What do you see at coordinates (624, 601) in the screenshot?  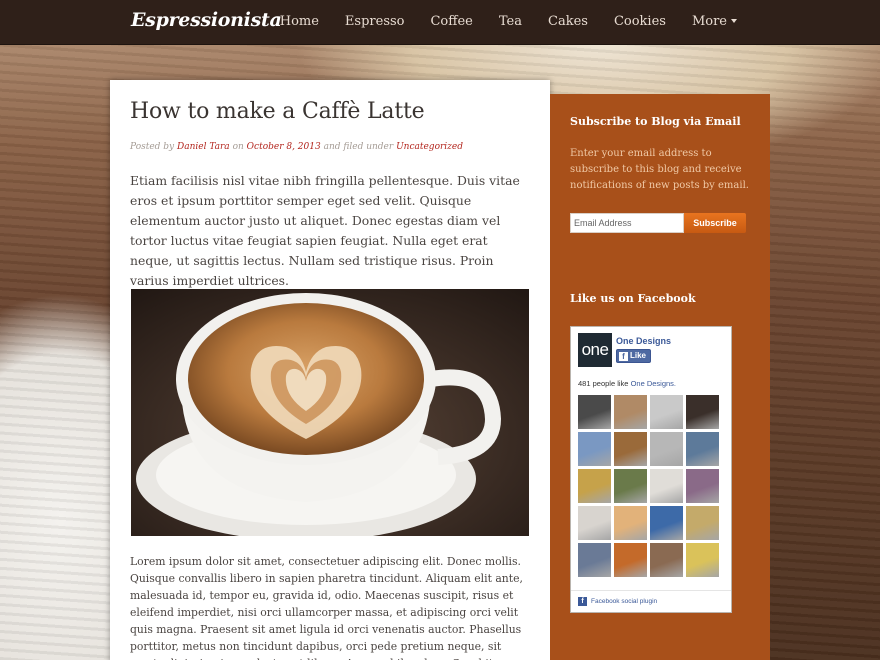 I see `fb-footer-label: Facebook social plugin` at bounding box center [624, 601].